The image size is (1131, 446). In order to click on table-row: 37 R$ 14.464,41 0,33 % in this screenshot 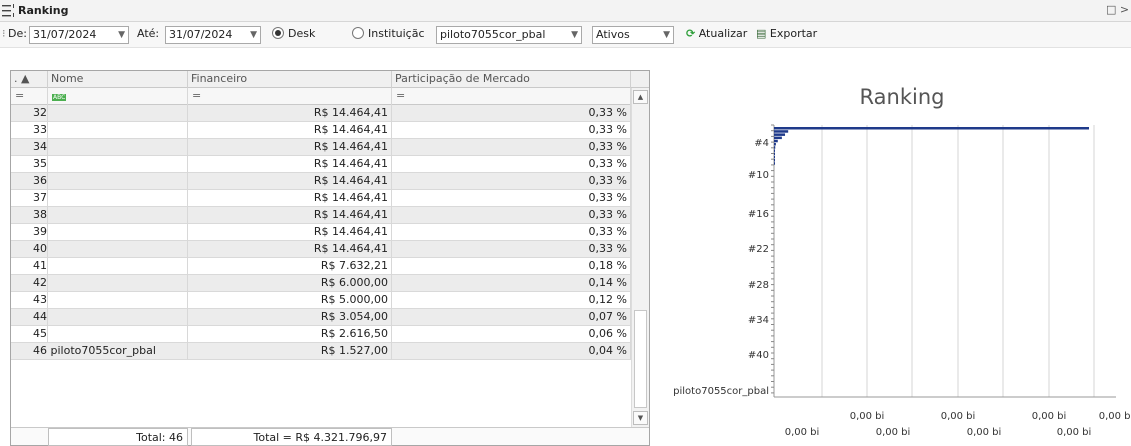, I will do `click(321, 198)`.